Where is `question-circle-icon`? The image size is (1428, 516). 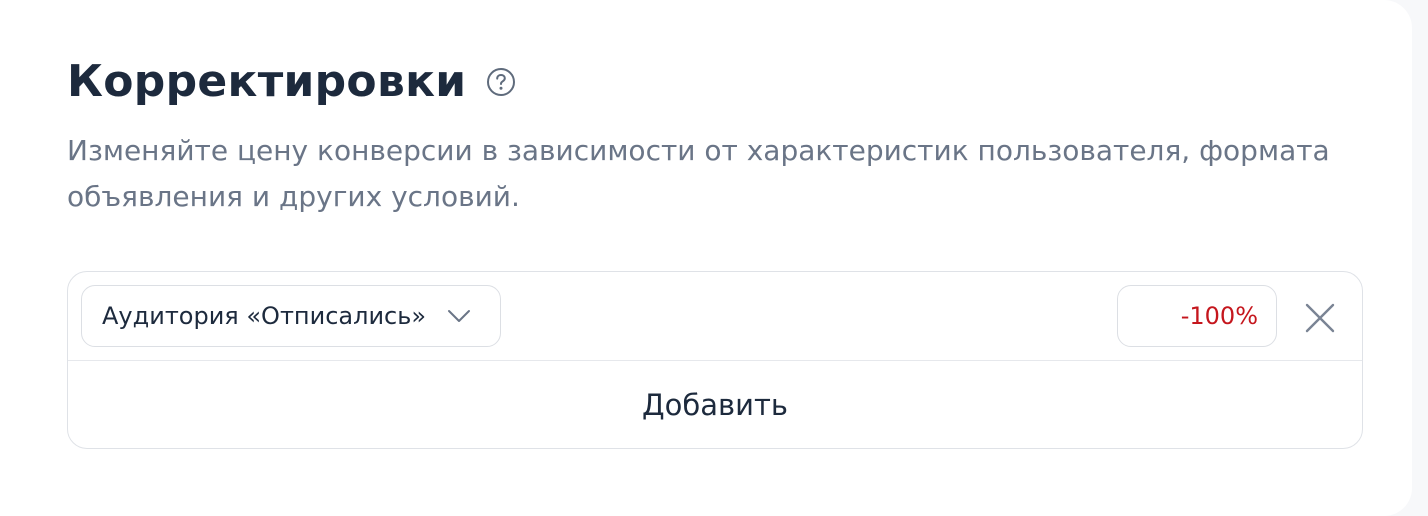
question-circle-icon is located at coordinates (501, 82).